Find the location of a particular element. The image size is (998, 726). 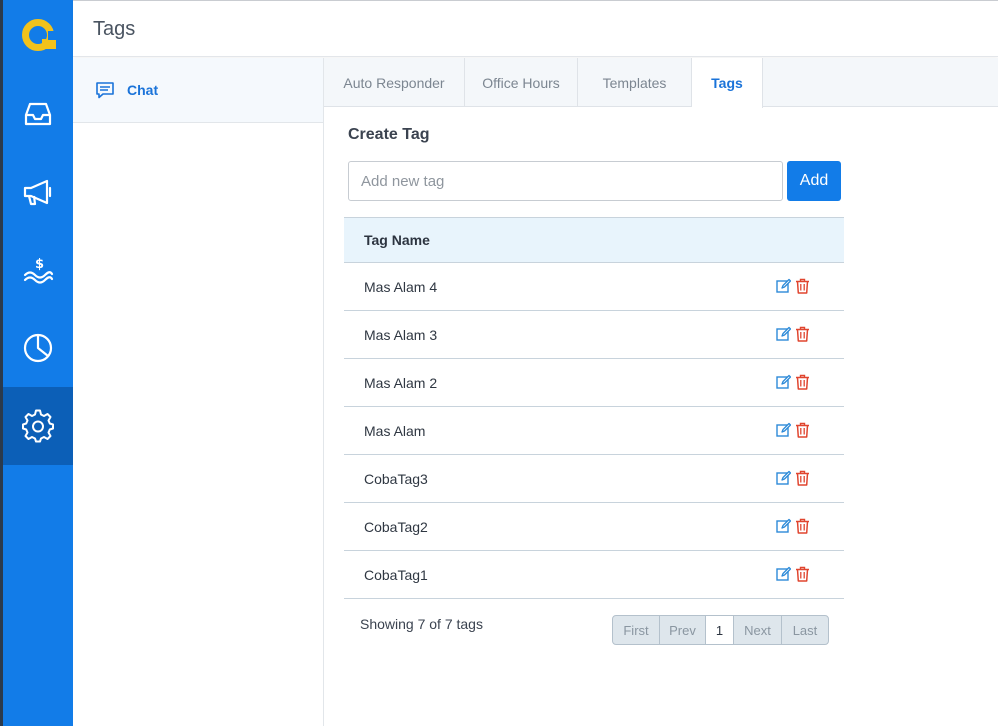

rail-item-settings is located at coordinates (38, 426).